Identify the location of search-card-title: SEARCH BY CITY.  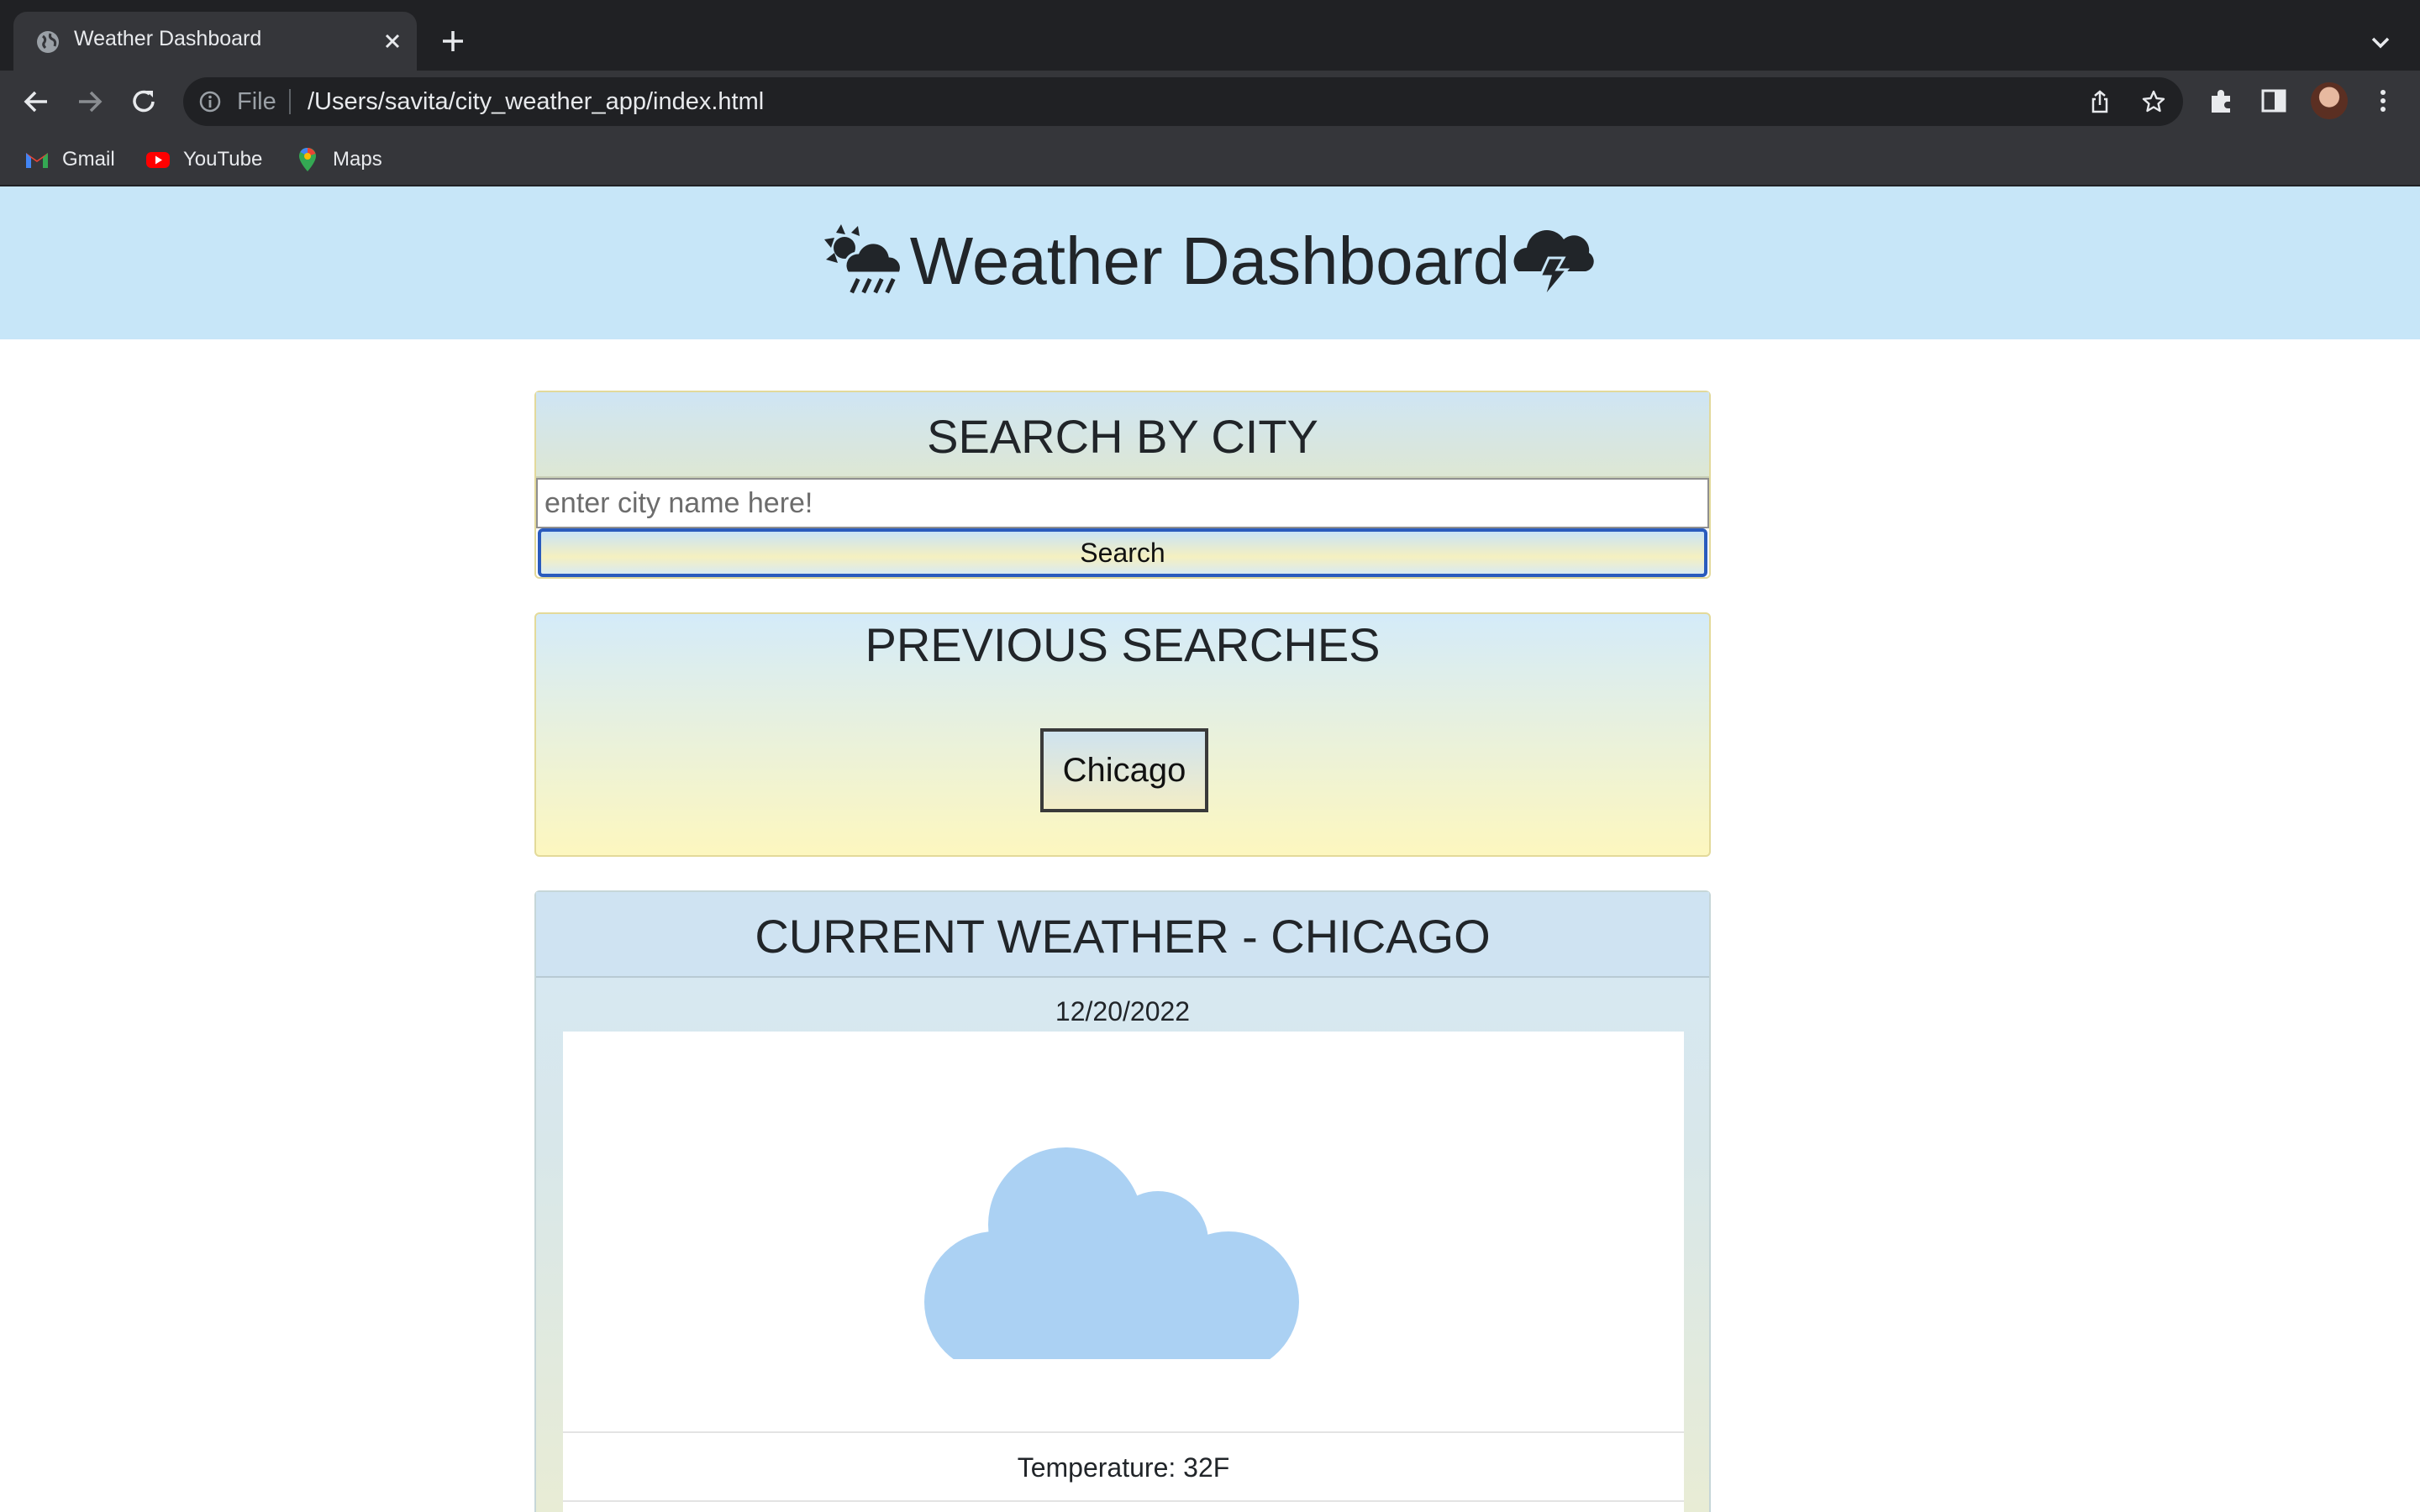
(1122, 436).